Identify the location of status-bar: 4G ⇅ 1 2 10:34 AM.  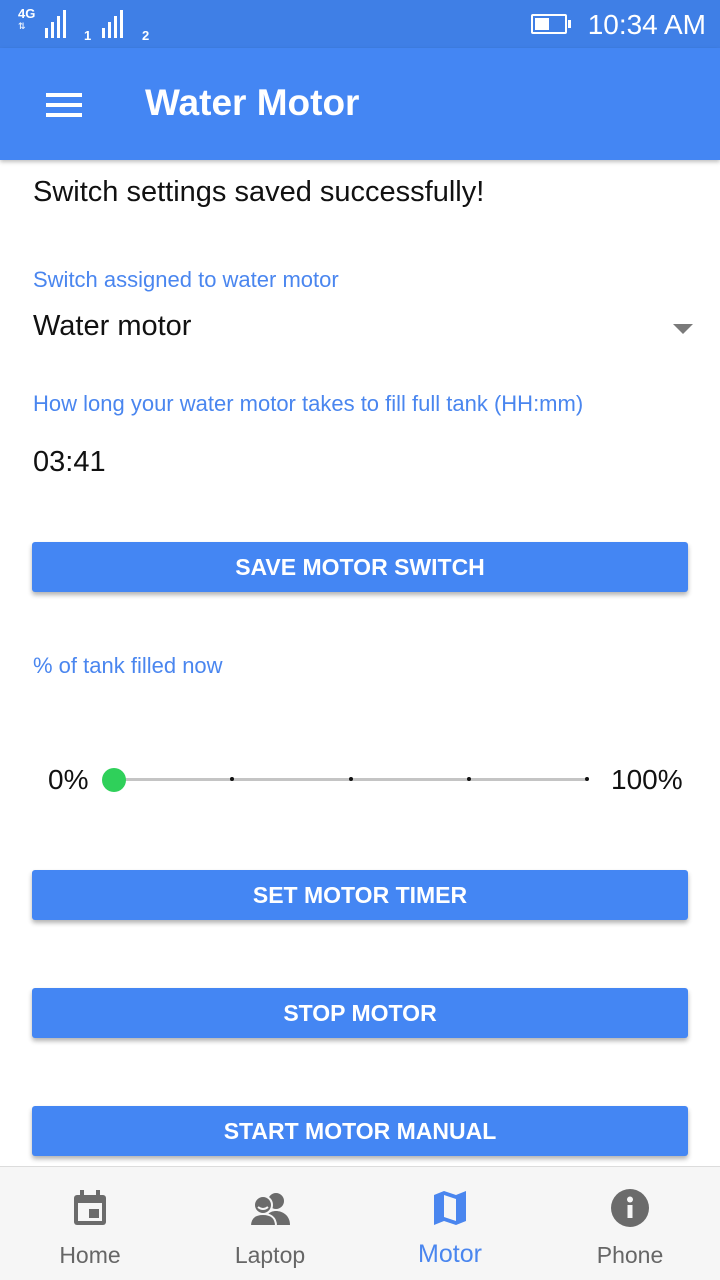
(360, 24).